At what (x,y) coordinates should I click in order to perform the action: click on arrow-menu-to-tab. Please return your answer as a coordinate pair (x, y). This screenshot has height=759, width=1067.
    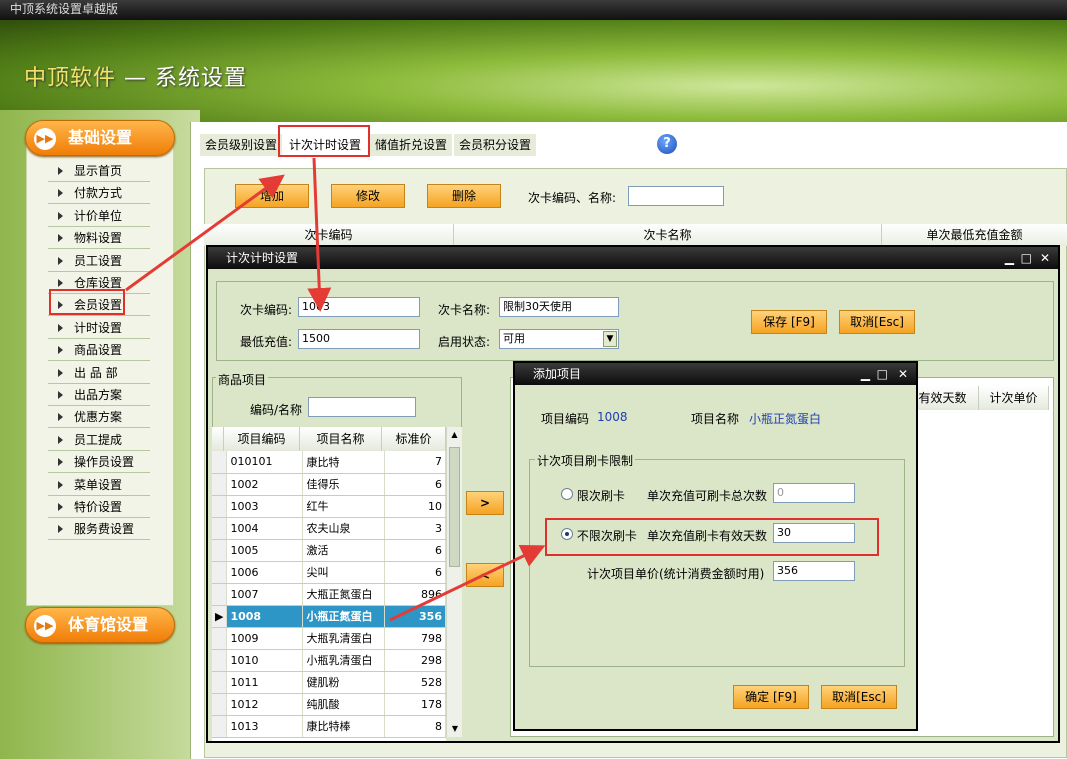
    Looking at the image, I should click on (205, 233).